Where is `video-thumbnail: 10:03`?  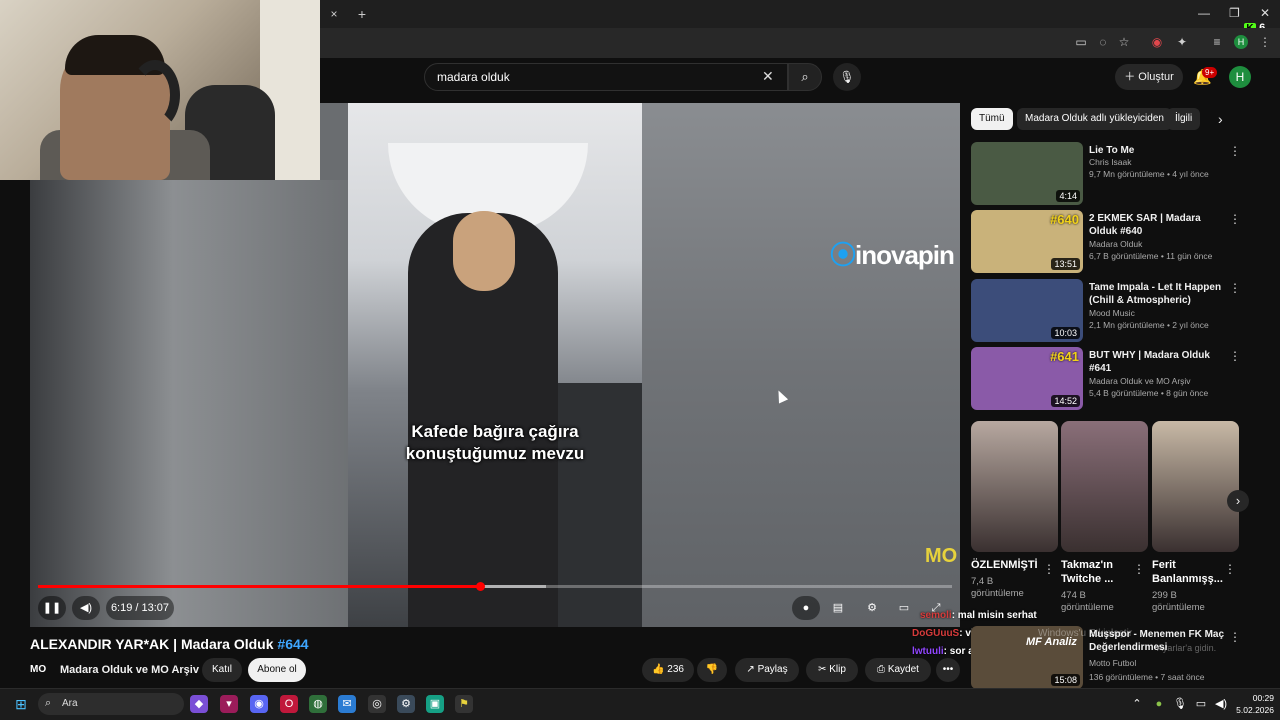
video-thumbnail: 10:03 is located at coordinates (1027, 310).